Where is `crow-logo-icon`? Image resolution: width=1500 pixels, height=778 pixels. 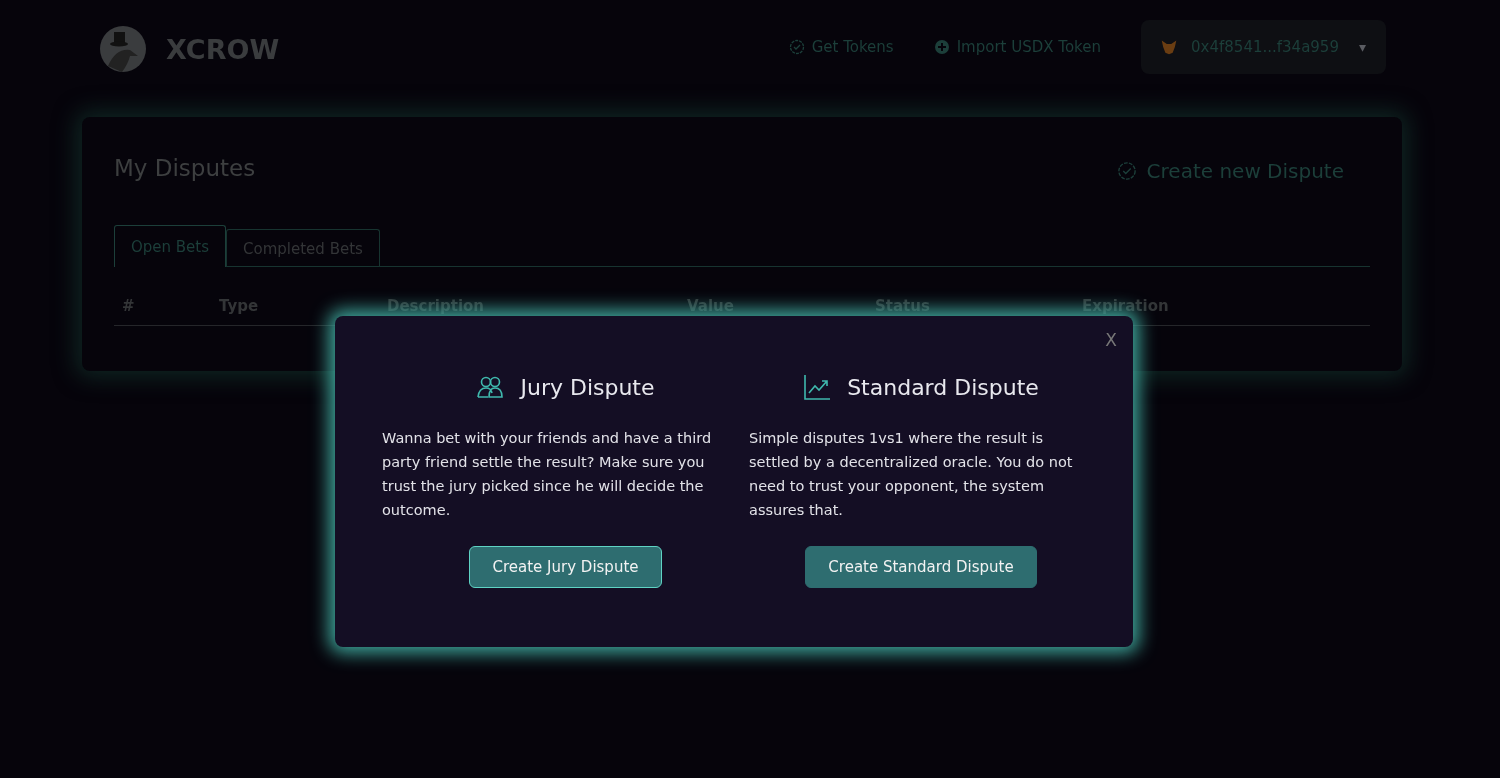 crow-logo-icon is located at coordinates (123, 49).